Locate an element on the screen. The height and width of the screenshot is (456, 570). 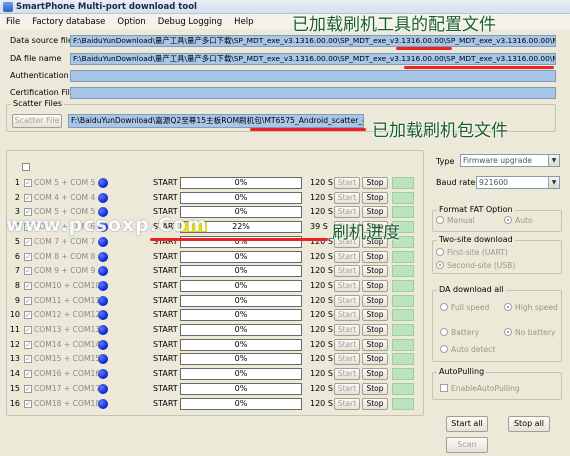
chevron-down-icon: ▼ is located at coordinates (553, 160).